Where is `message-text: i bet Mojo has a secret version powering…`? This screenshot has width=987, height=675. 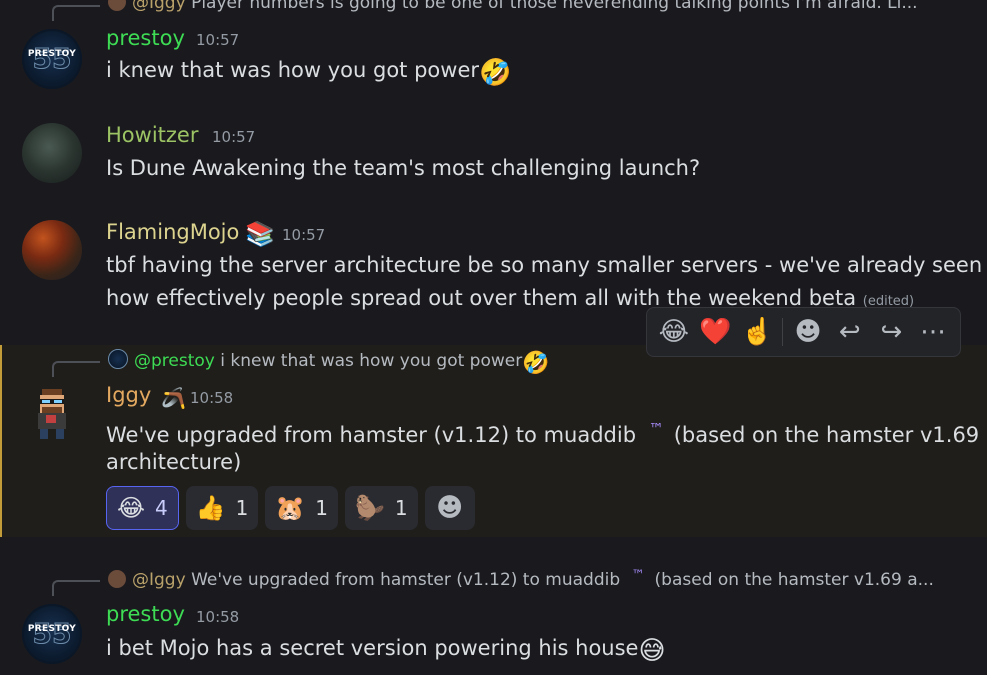
message-text: i bet Mojo has a secret version powering… is located at coordinates (386, 648).